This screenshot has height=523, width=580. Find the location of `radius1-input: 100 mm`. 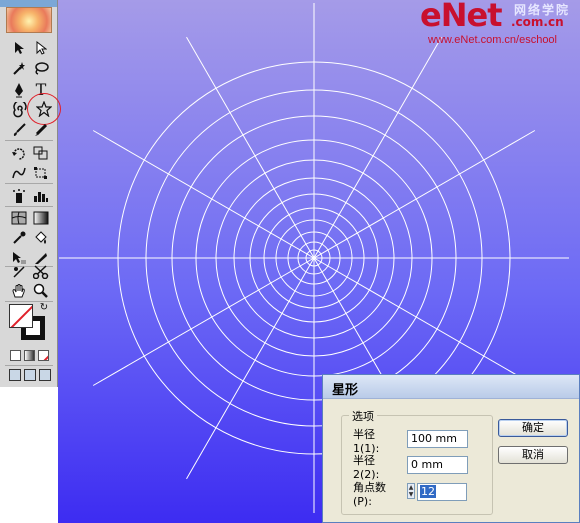

radius1-input: 100 mm is located at coordinates (437, 439).